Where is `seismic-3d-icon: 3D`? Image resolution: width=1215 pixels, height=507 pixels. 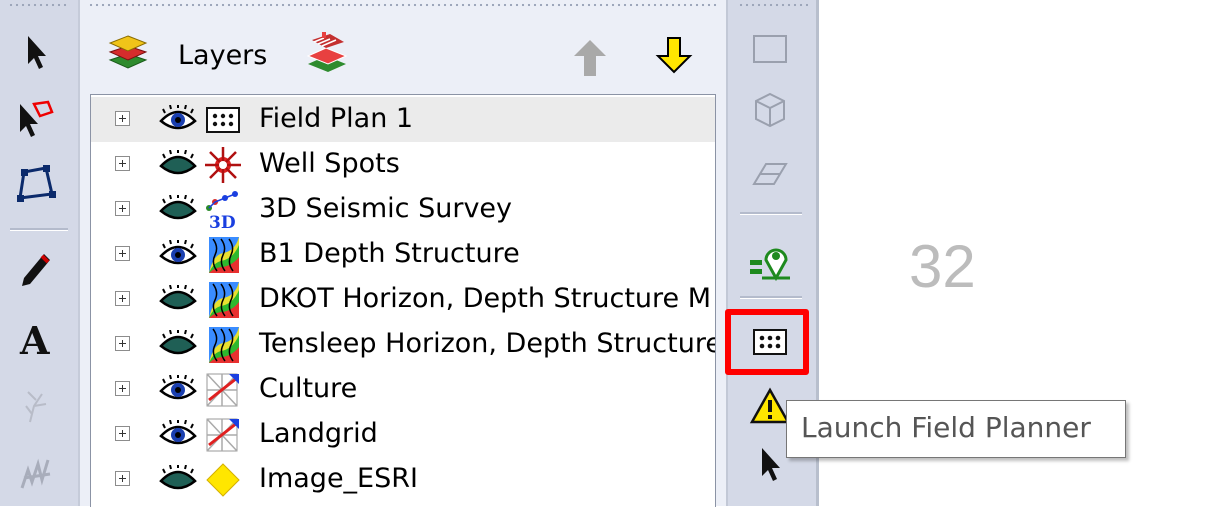 seismic-3d-icon: 3D is located at coordinates (222, 210).